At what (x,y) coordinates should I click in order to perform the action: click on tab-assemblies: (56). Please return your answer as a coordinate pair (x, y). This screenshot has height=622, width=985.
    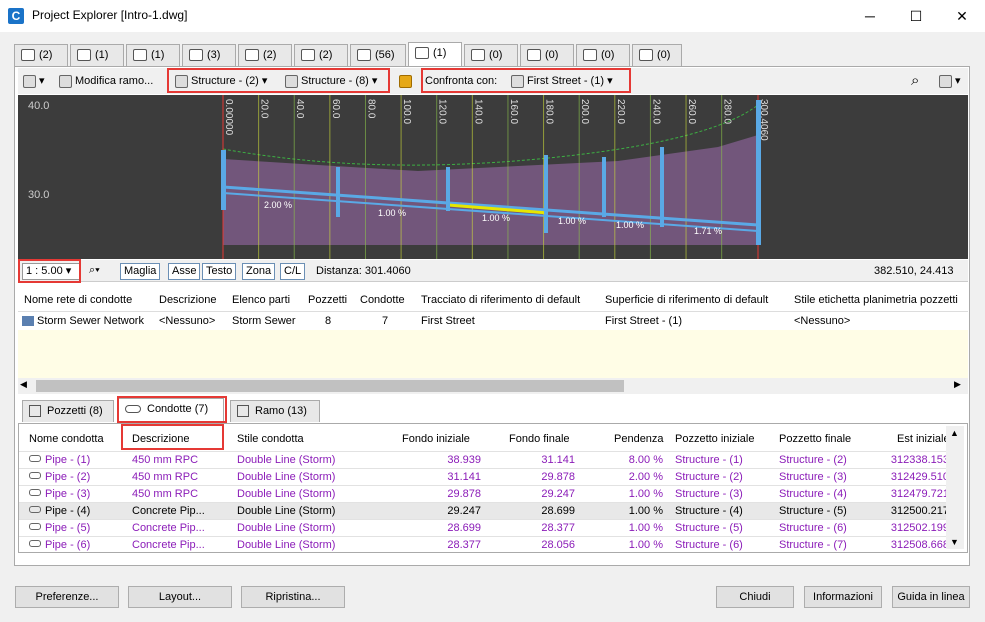
    Looking at the image, I should click on (378, 55).